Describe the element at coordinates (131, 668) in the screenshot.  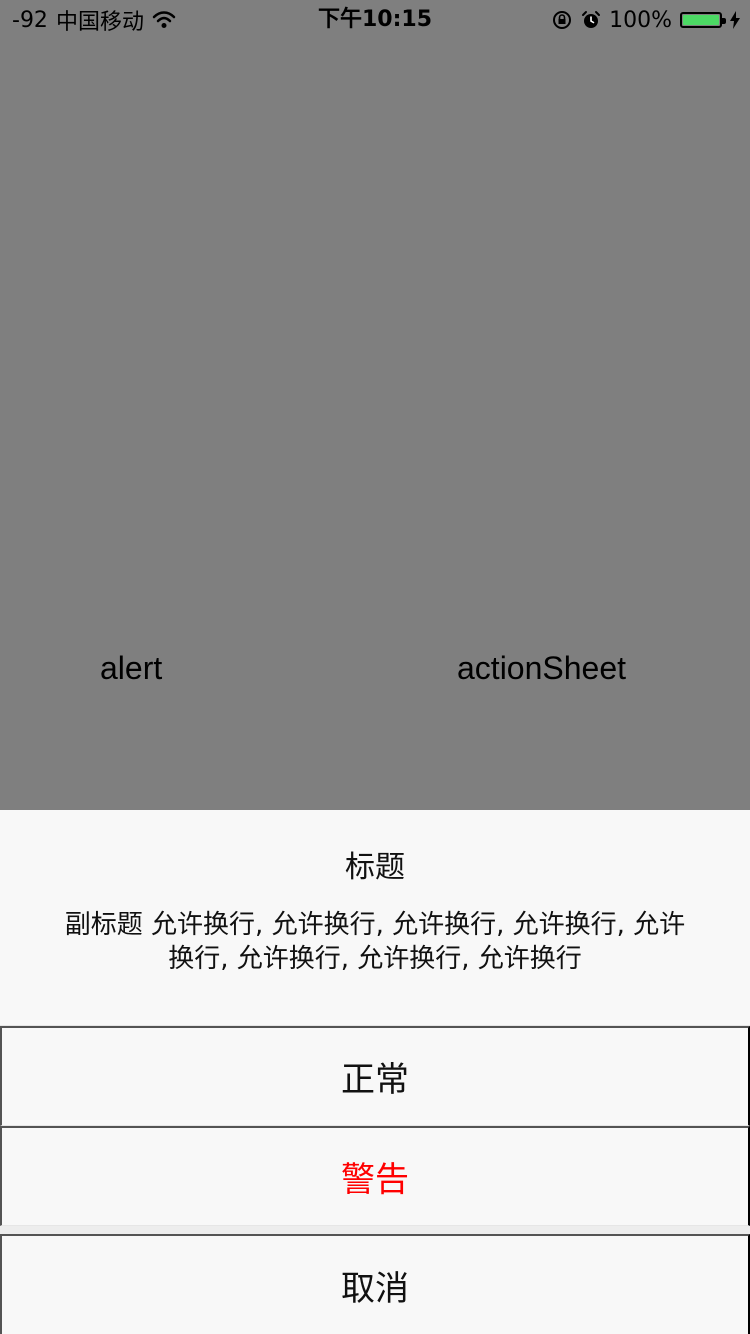
I see `alert-button: alert` at that location.